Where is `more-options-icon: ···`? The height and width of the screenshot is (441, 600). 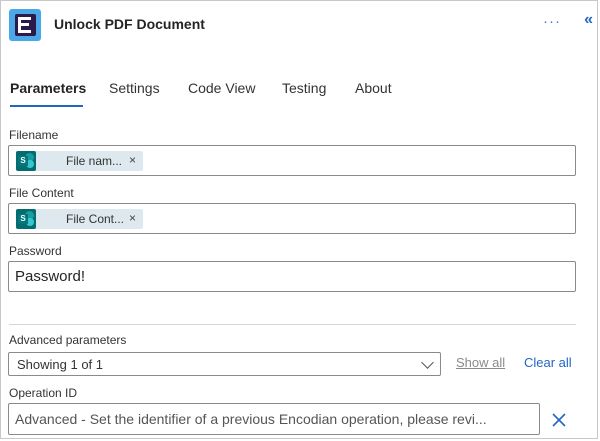 more-options-icon: ··· is located at coordinates (552, 21).